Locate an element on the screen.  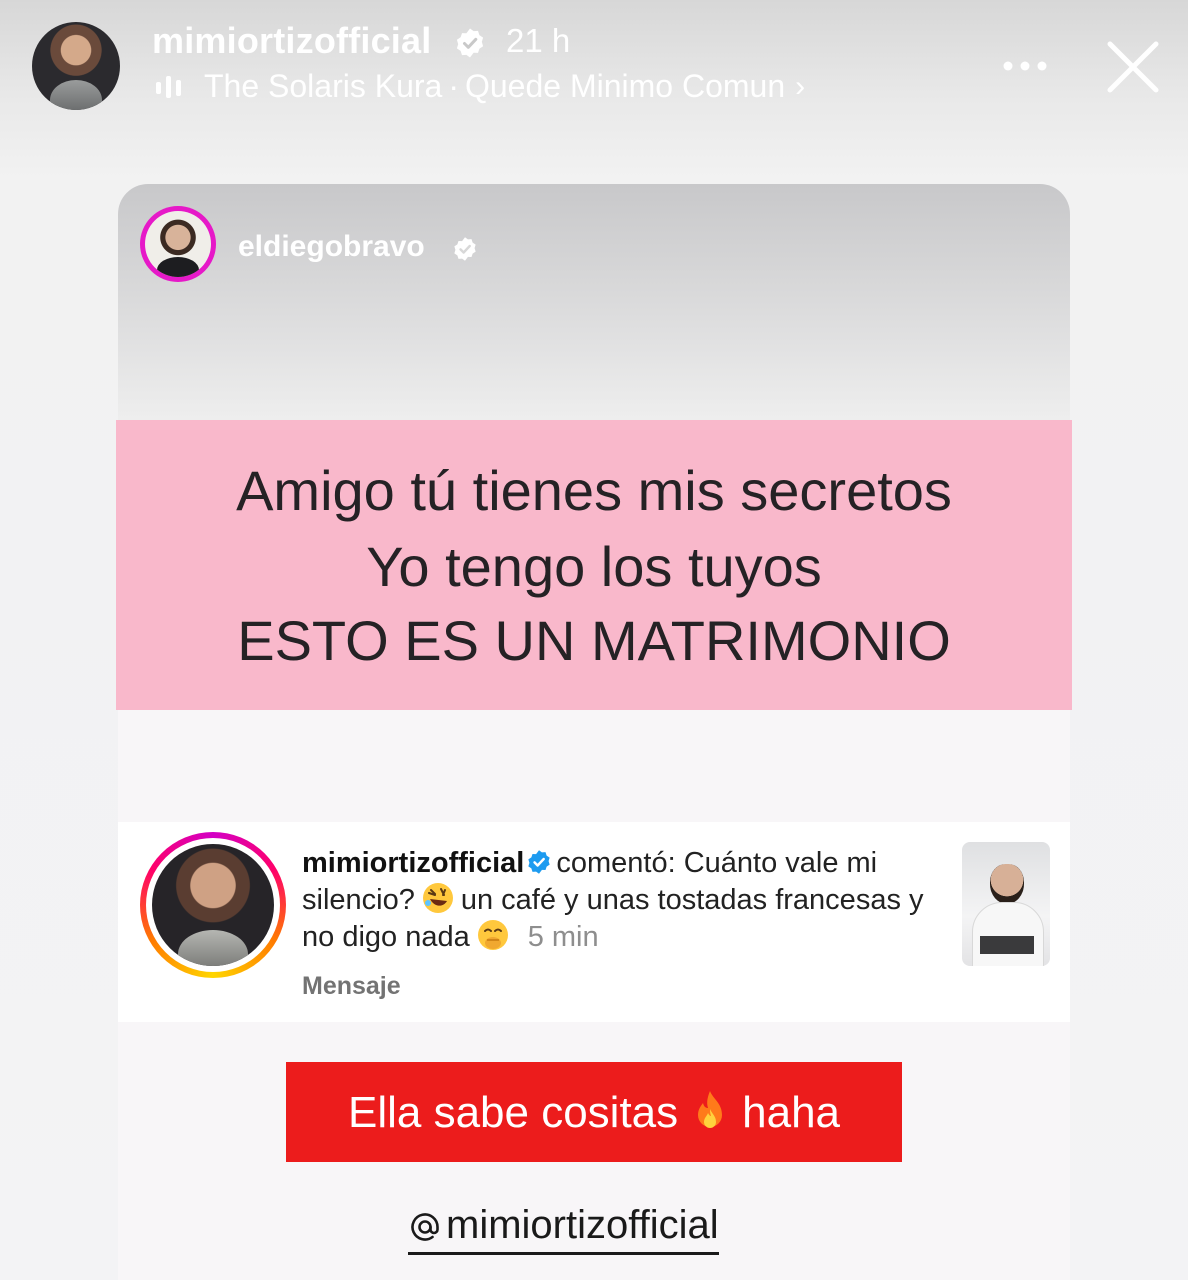
card-avatar-photo is located at coordinates (178, 244).